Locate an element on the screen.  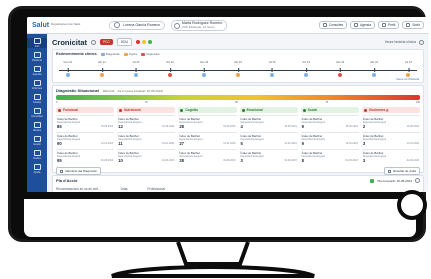
sidebar-item-consultes: Consultes is located at coordinates (37, 113).